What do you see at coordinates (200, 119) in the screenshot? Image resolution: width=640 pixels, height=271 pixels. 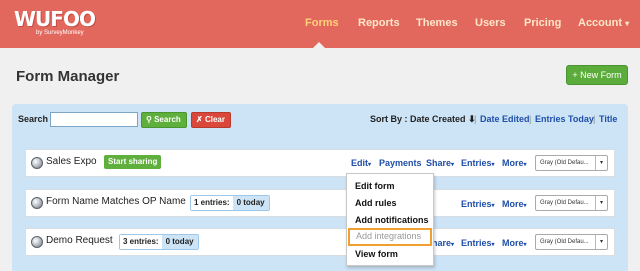 I see `close-icon: ✗` at bounding box center [200, 119].